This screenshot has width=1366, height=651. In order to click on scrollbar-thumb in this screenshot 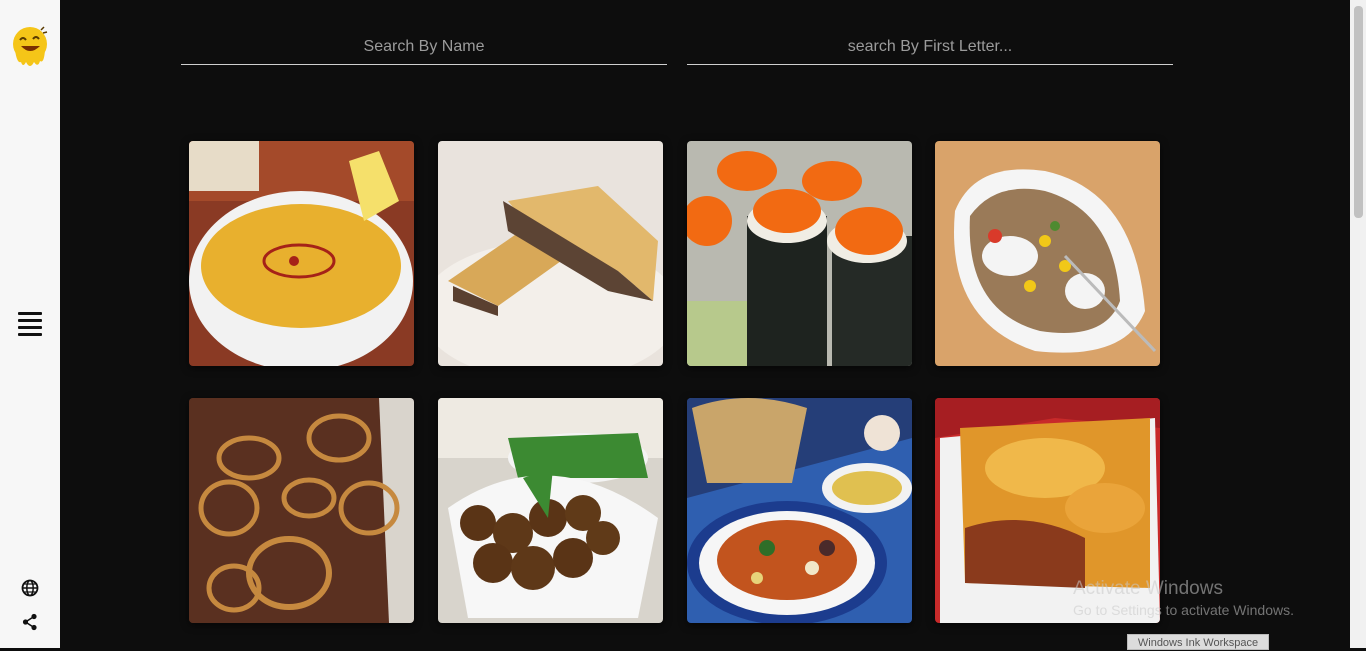, I will do `click(1358, 112)`.